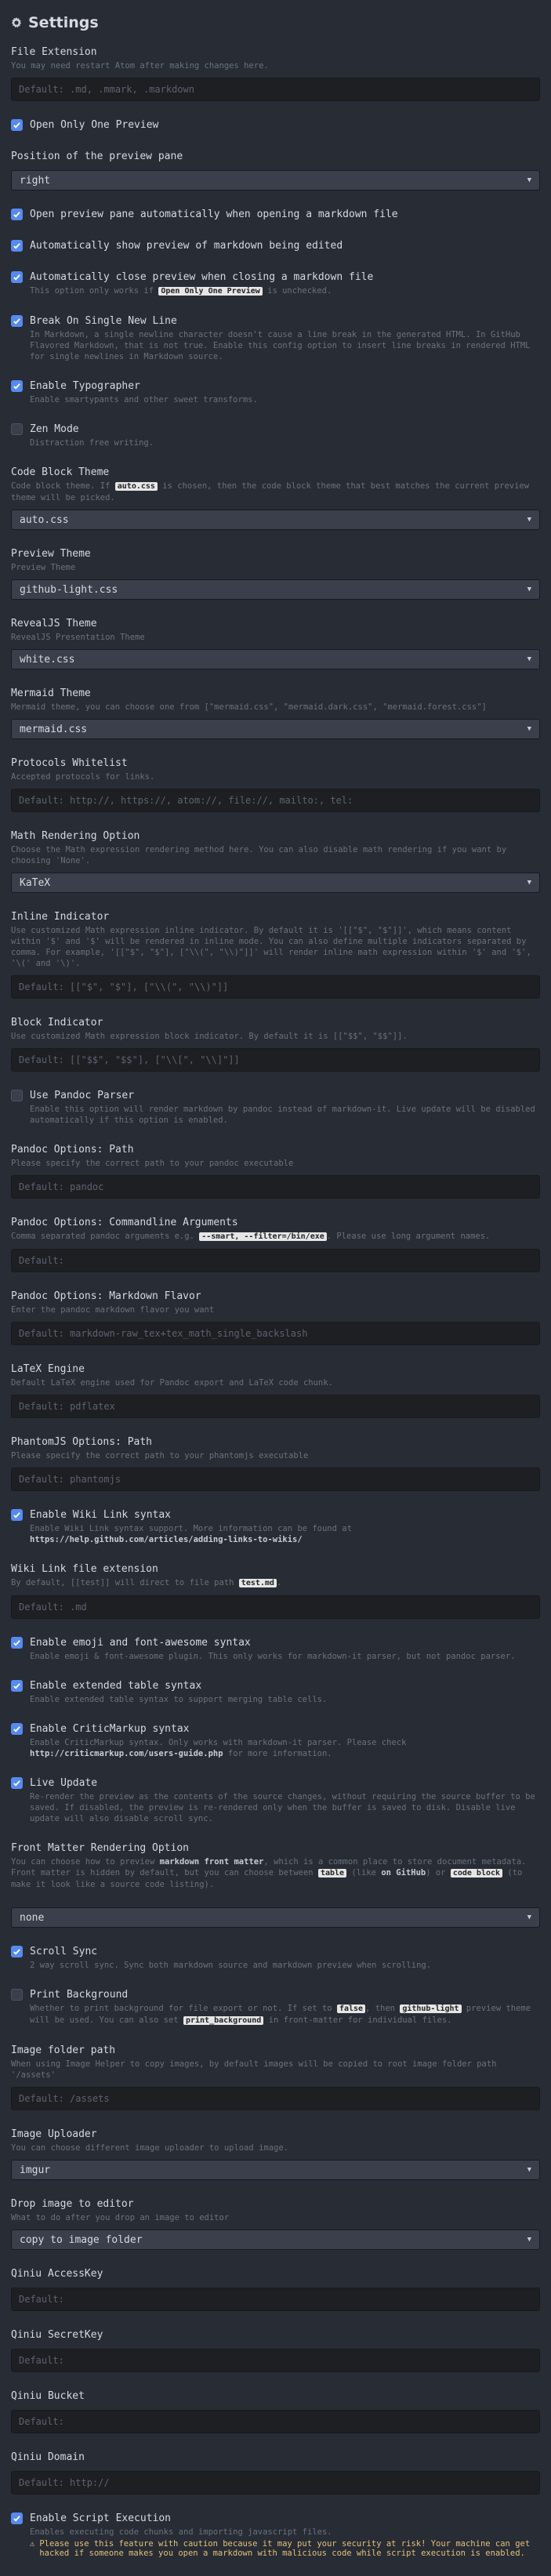 The height and width of the screenshot is (2576, 551). I want to click on pandoc-path-input, so click(276, 1187).